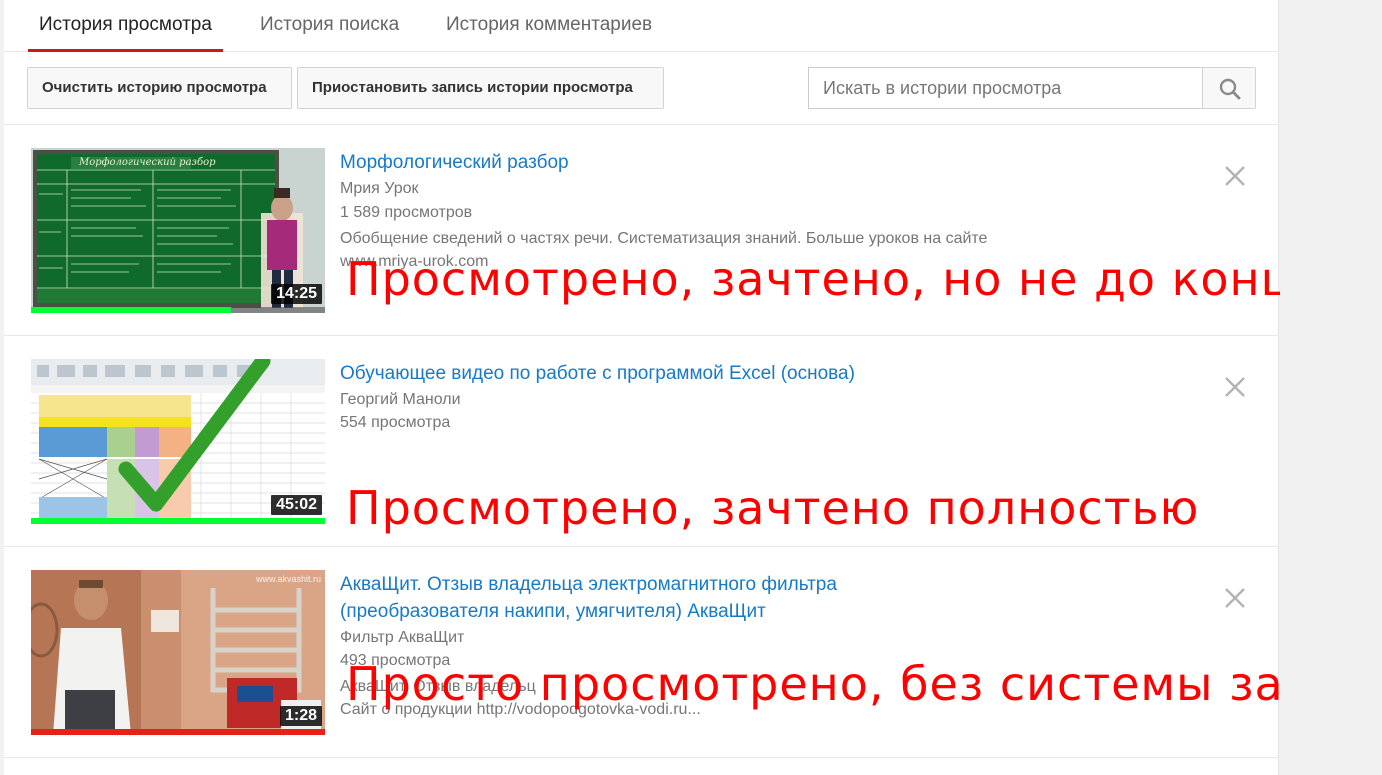 The width and height of the screenshot is (1382, 775). Describe the element at coordinates (400, 399) in the screenshot. I see `channel-name: Георгий Маноли` at that location.